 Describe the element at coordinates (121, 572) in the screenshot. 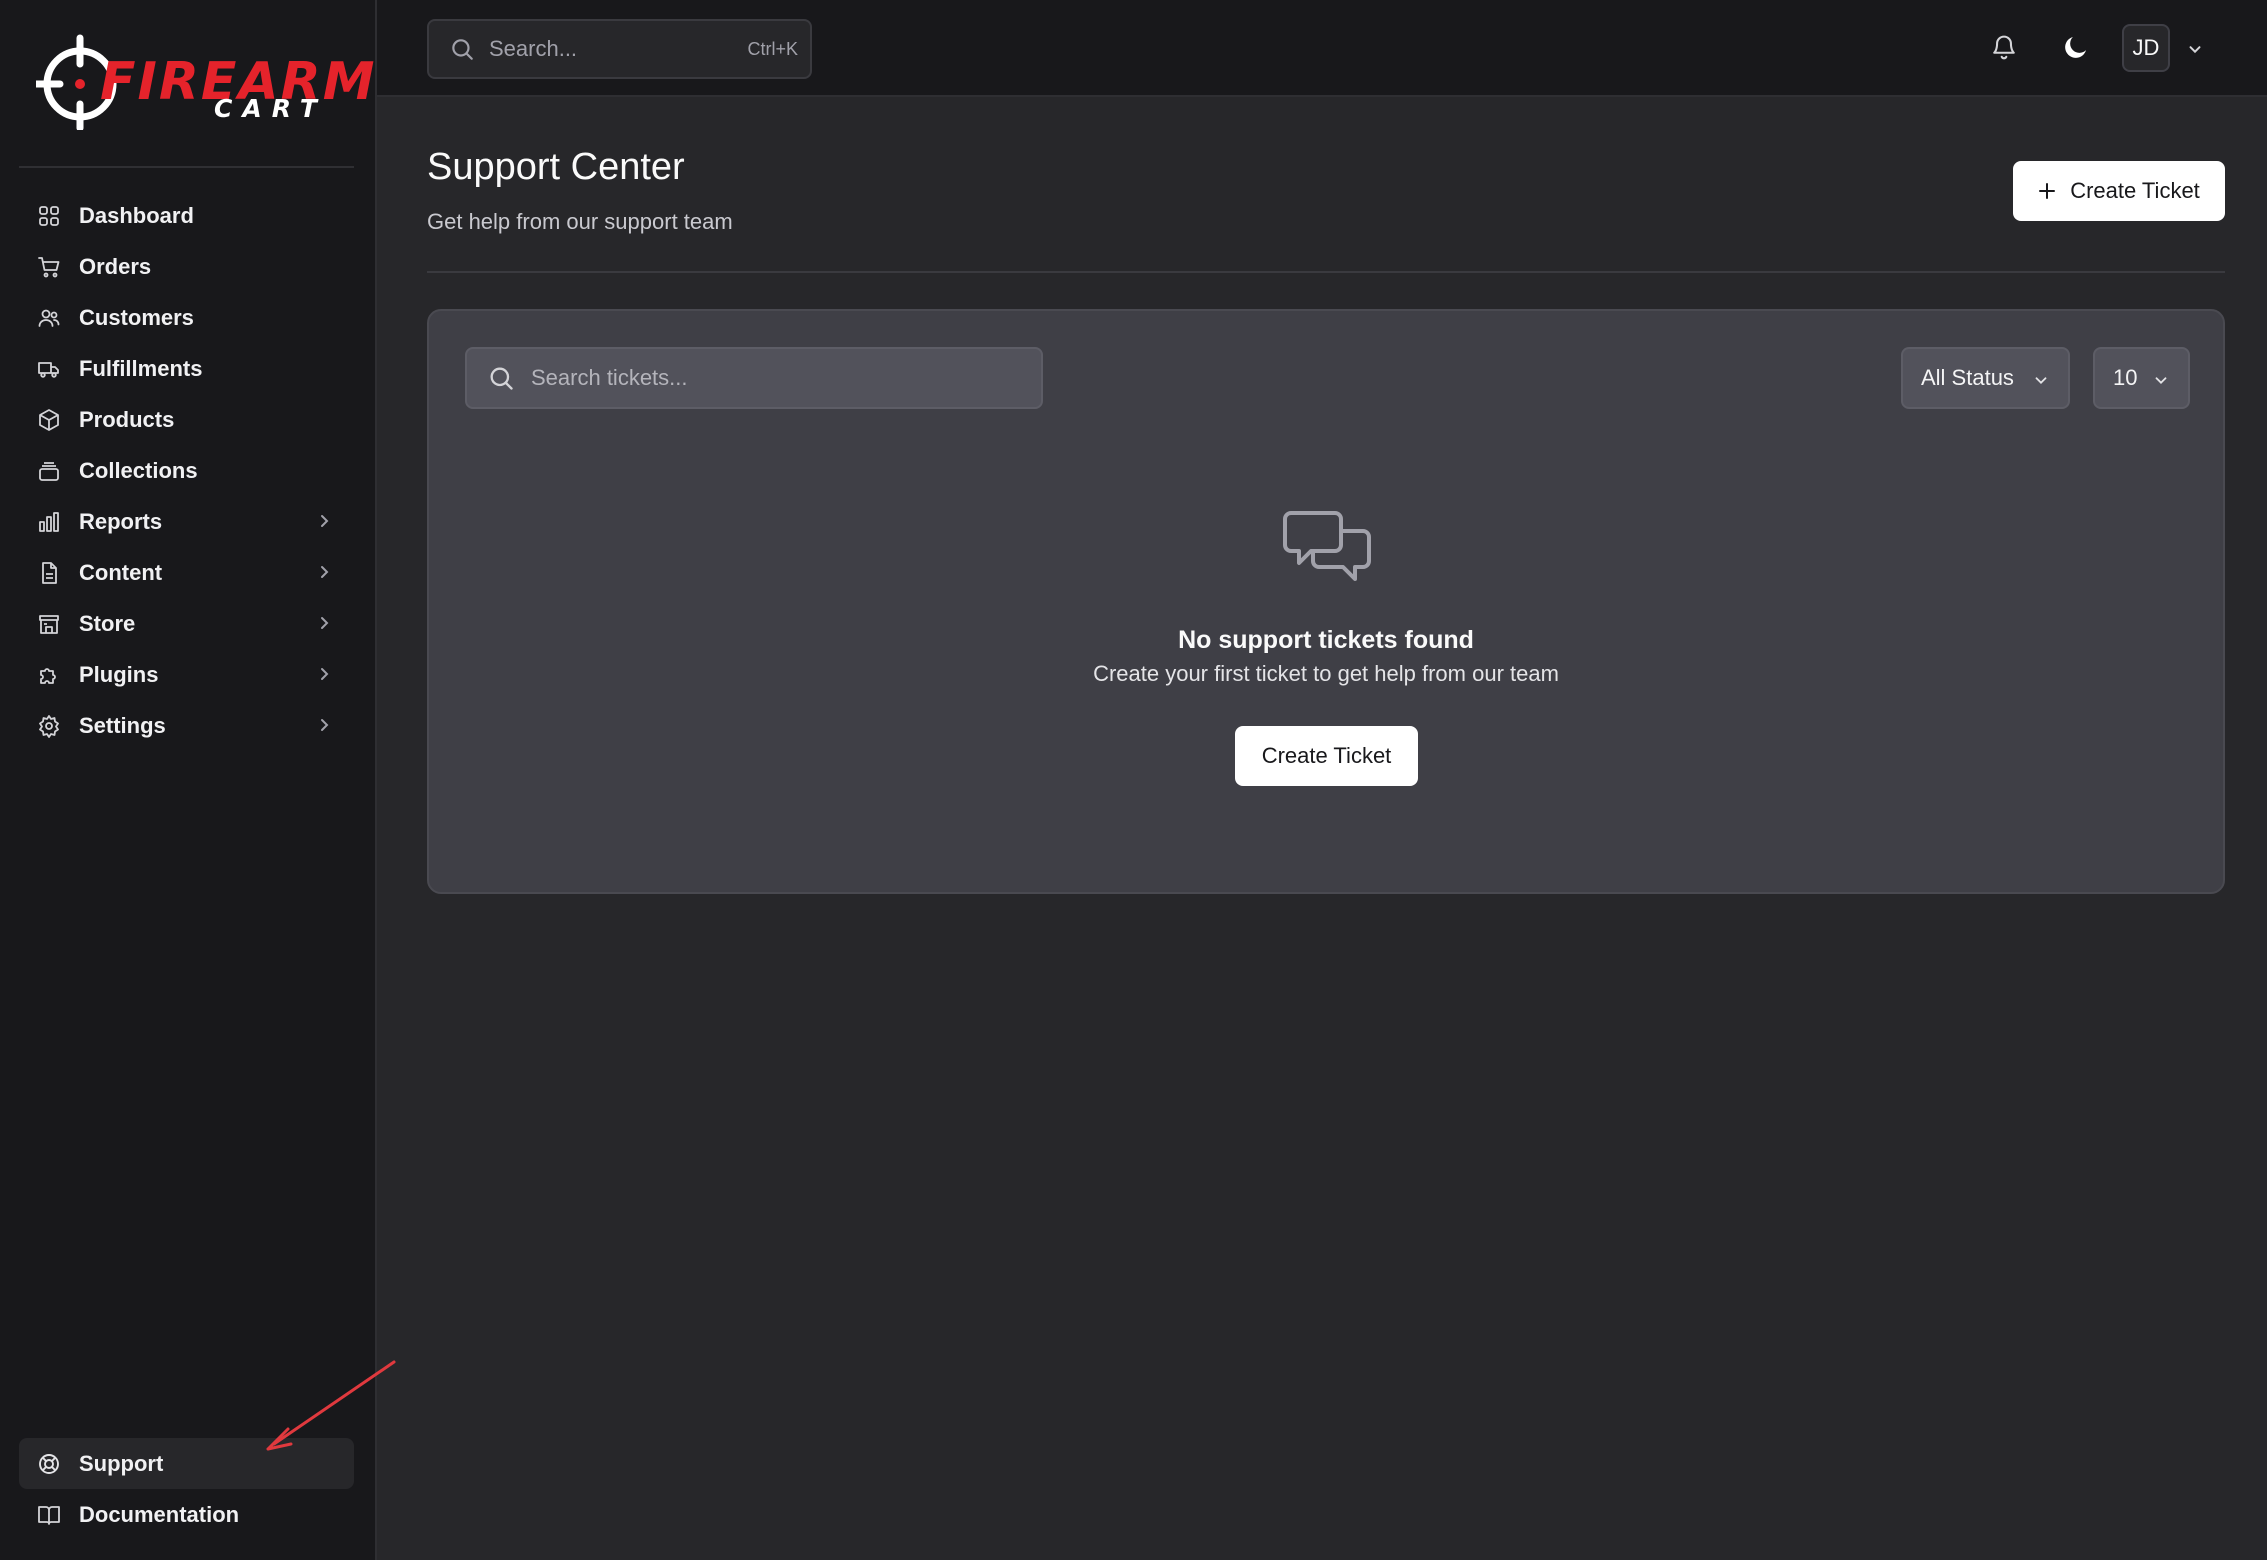

I see `sidebar-item-label: Content` at that location.